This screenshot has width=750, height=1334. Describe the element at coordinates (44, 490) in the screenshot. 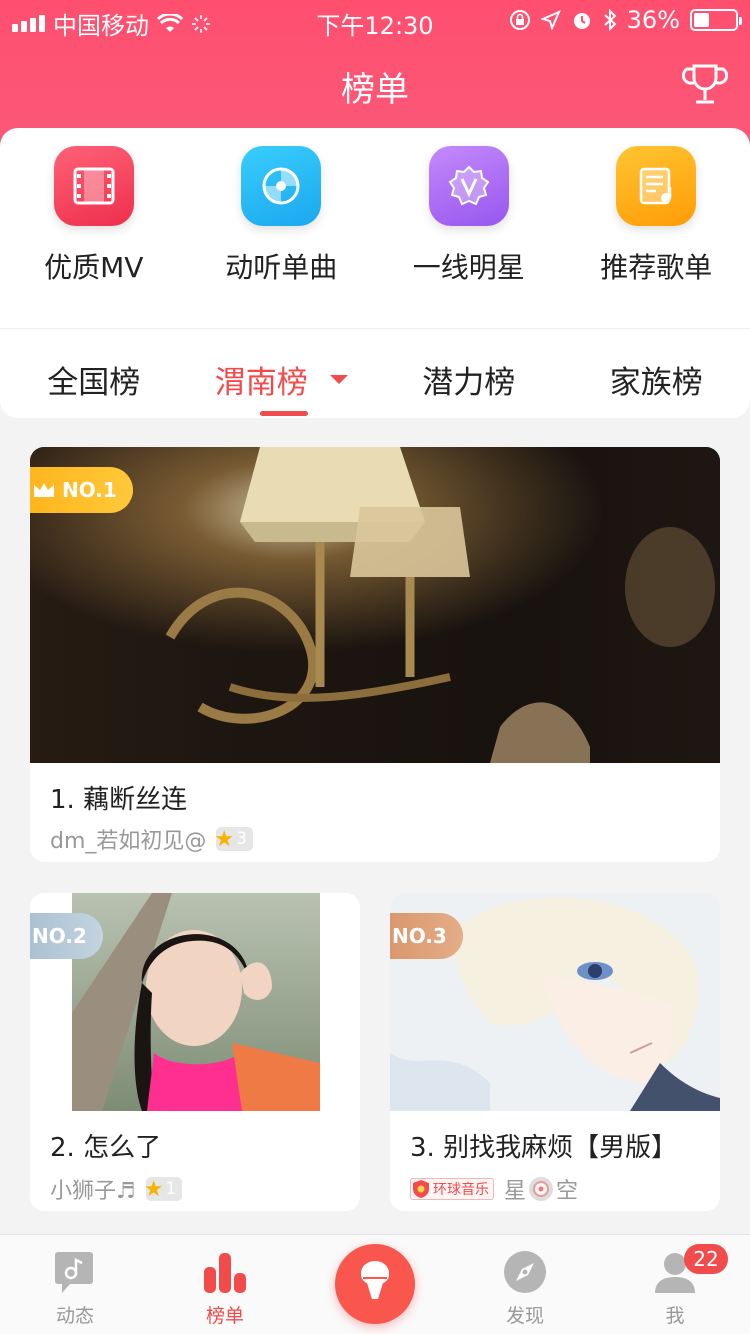

I see `crown-icon` at that location.